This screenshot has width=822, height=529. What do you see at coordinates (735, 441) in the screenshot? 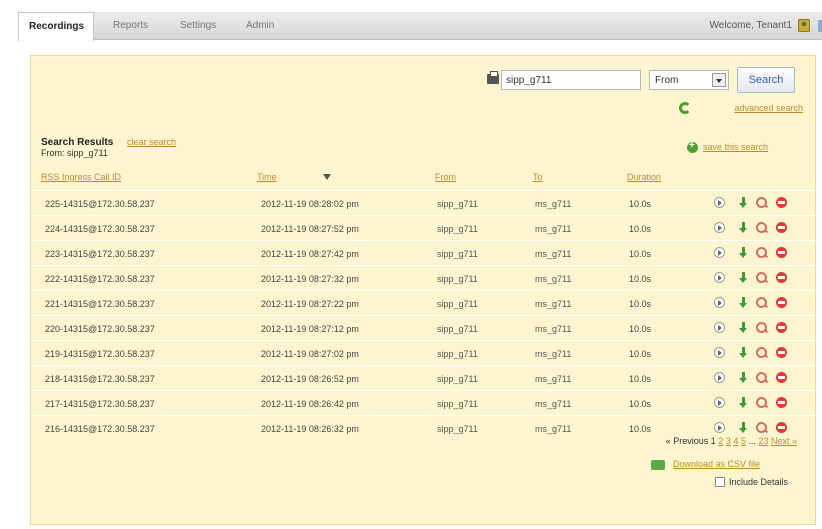
I see `page-link-4: 4` at bounding box center [735, 441].